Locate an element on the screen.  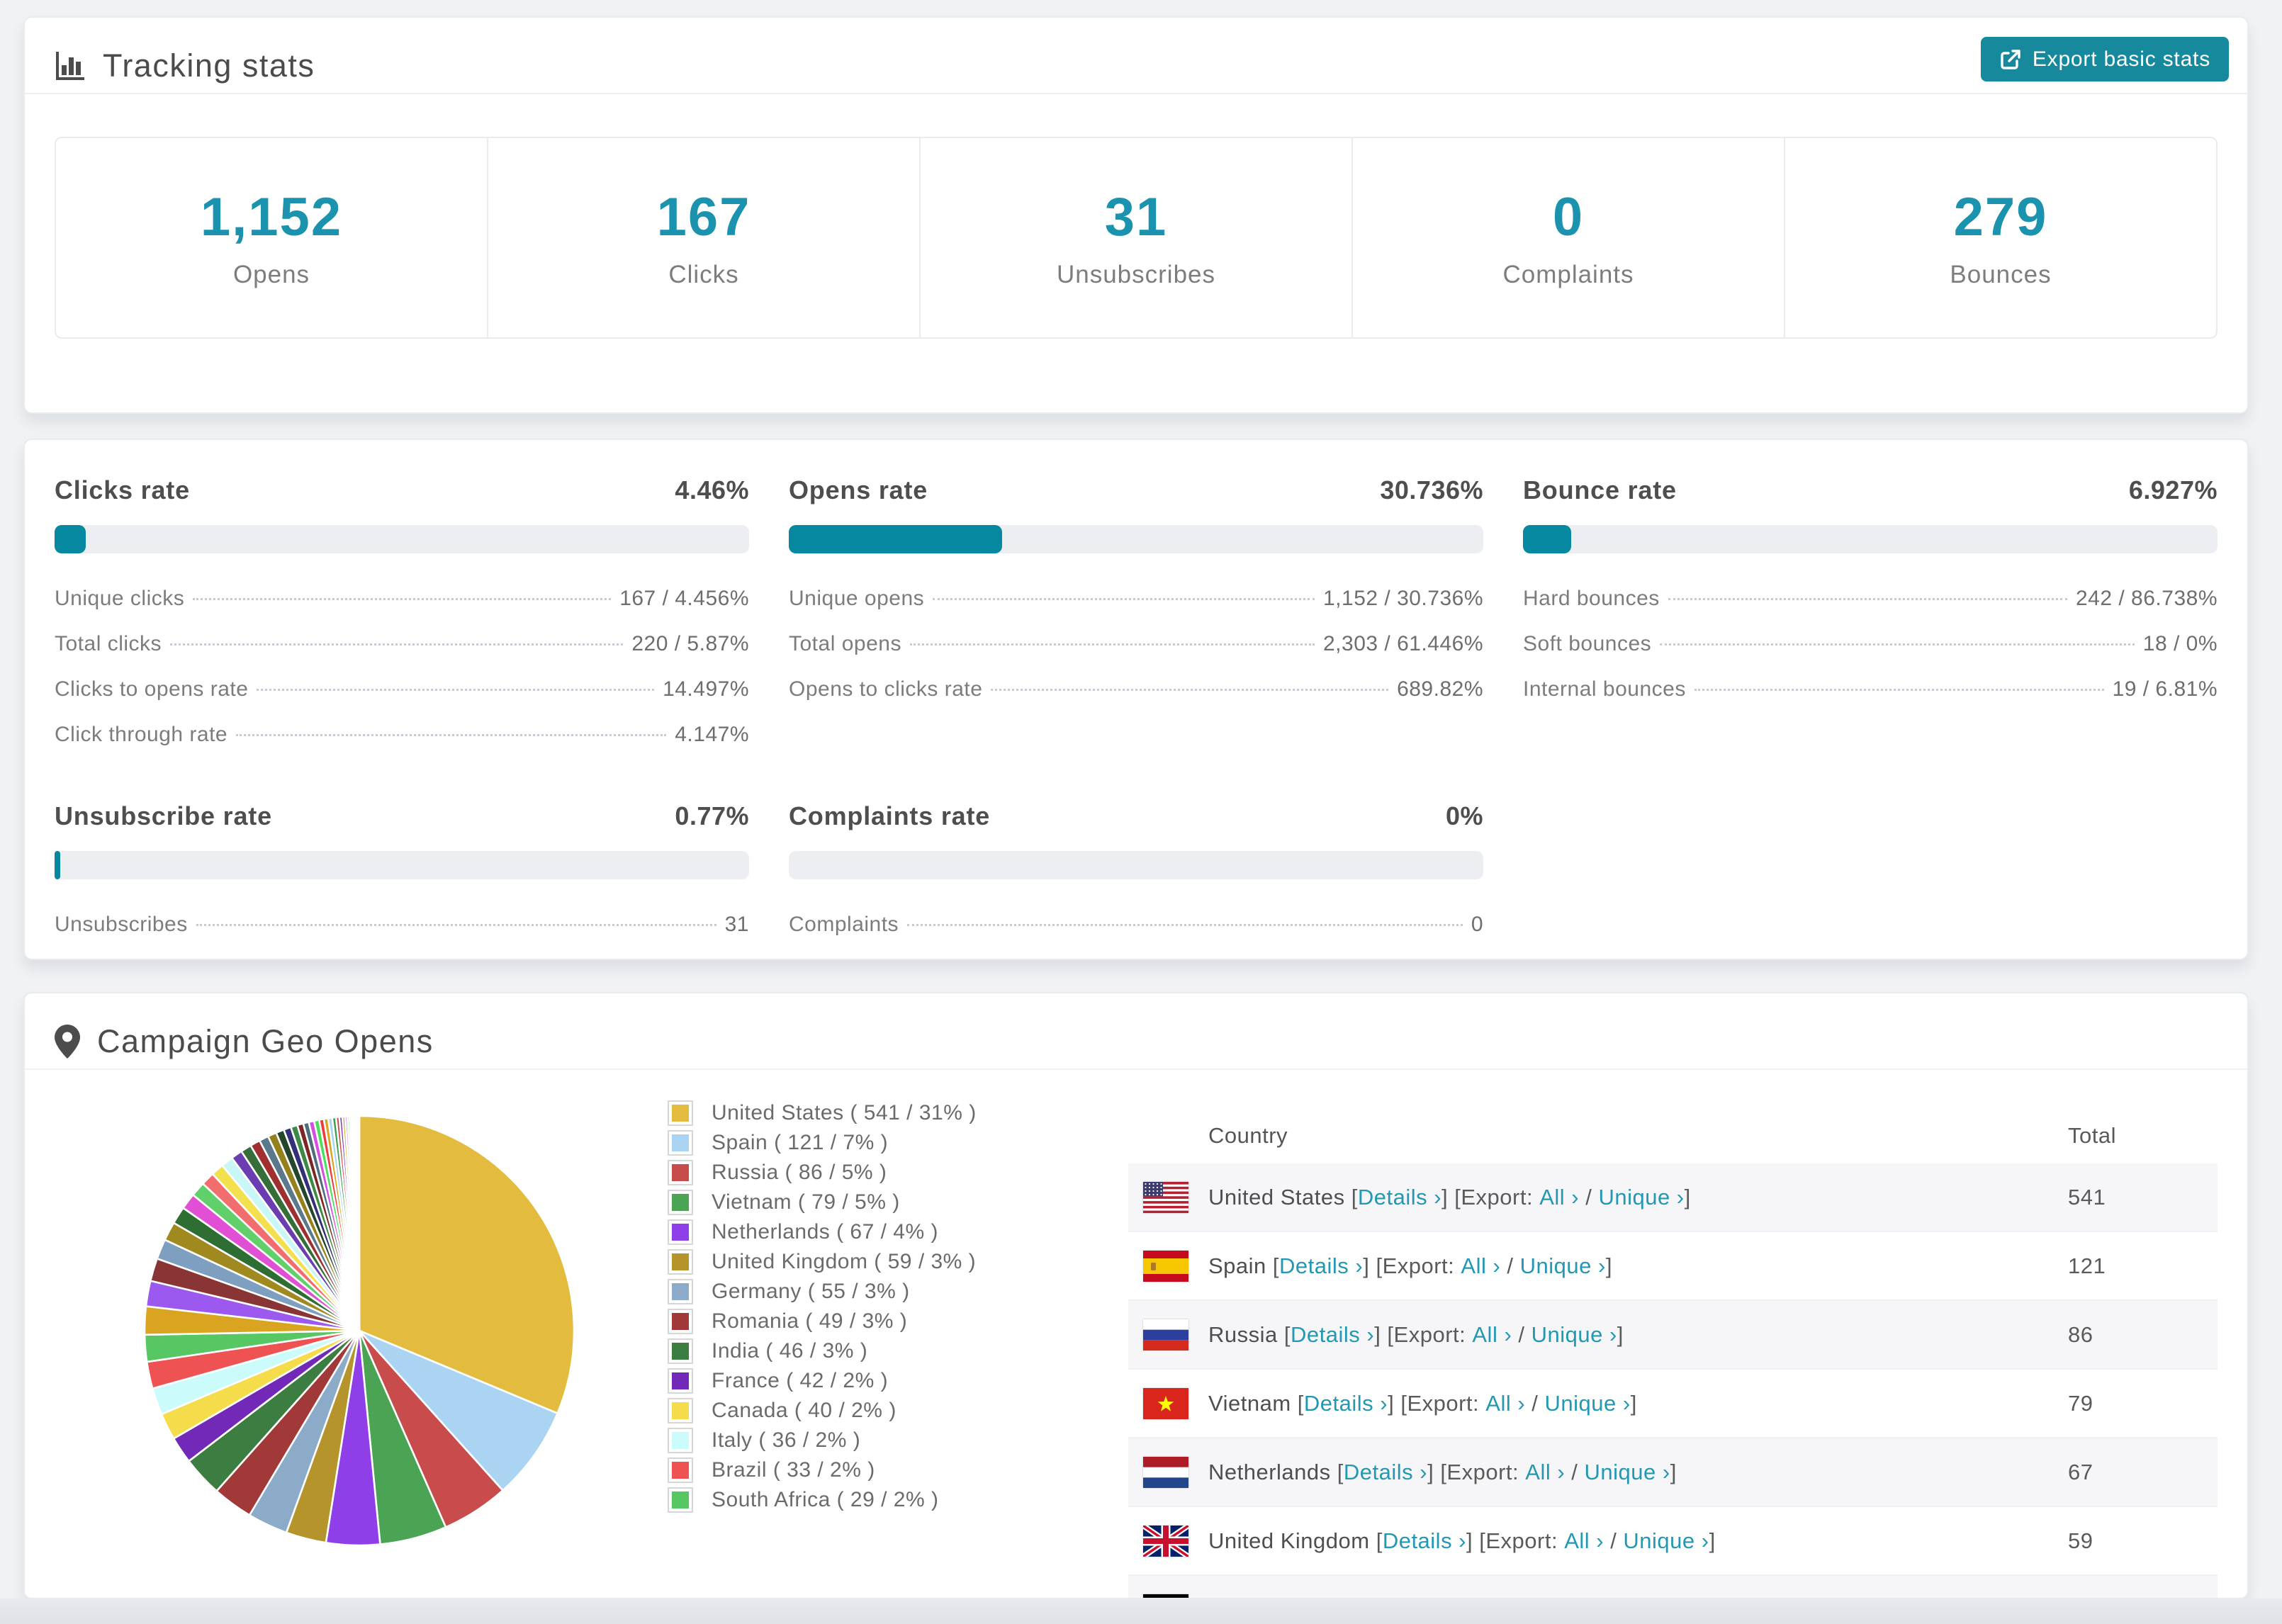
stat-value: 167 is located at coordinates (704, 217).